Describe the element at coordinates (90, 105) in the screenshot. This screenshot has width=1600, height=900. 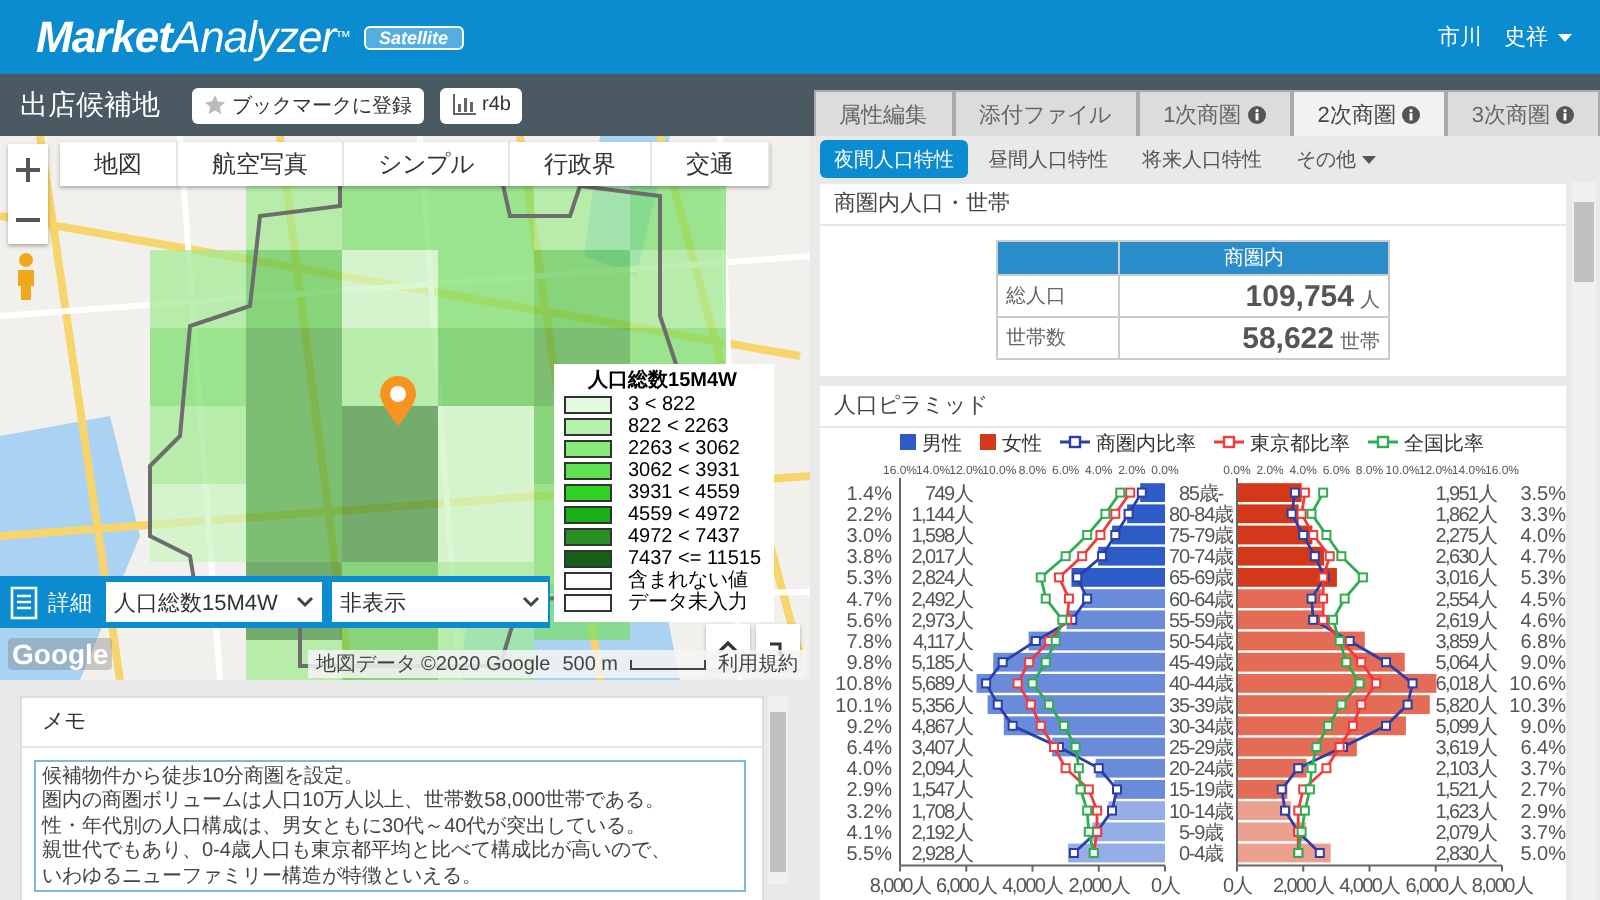
I see `page-title: 出店候補地` at that location.